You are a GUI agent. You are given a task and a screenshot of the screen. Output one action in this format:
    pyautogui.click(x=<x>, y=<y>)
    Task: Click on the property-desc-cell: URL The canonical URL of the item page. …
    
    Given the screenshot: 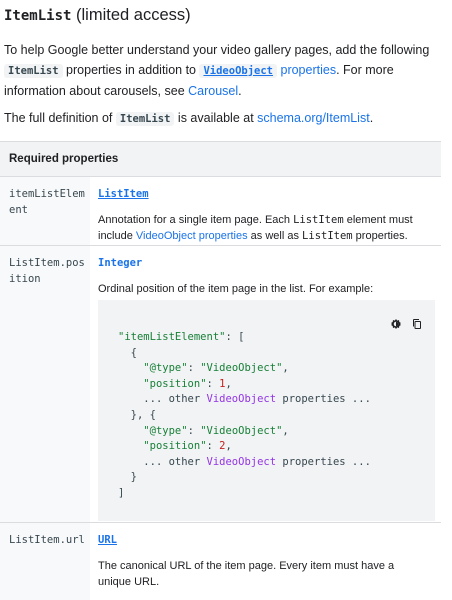 What is the action you would take?
    pyautogui.click(x=265, y=556)
    